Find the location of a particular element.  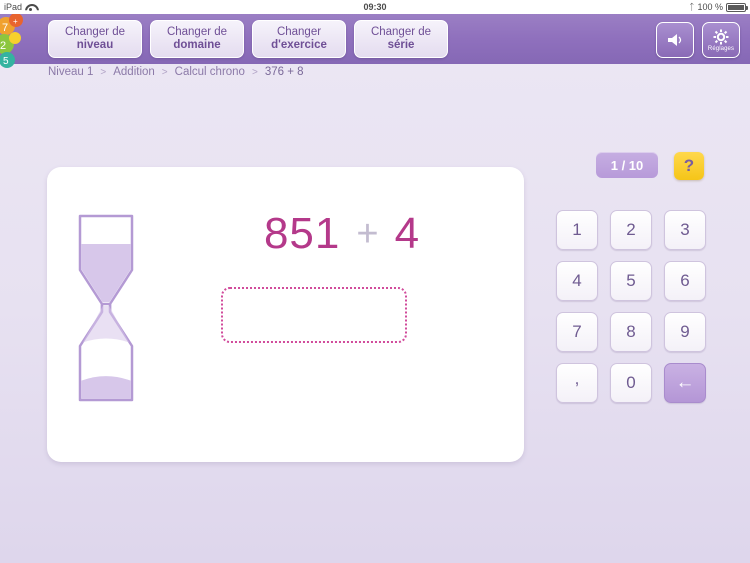

header-tool-buttons: Réglages is located at coordinates (698, 40).